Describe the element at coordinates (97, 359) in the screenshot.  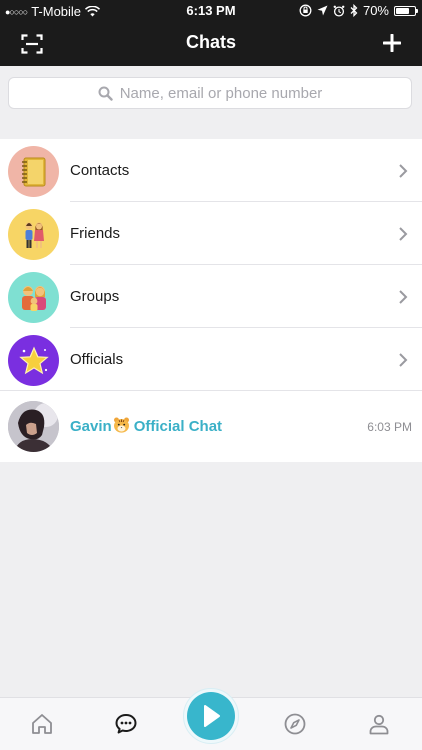
I see `list-item-label: Officials` at that location.